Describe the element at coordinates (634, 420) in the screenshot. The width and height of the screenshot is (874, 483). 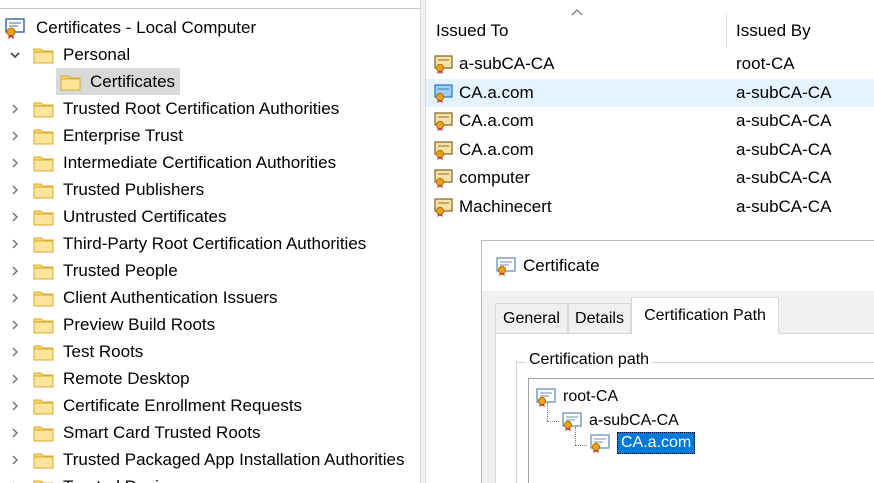
I see `path-node-label: a-subCA-CA` at that location.